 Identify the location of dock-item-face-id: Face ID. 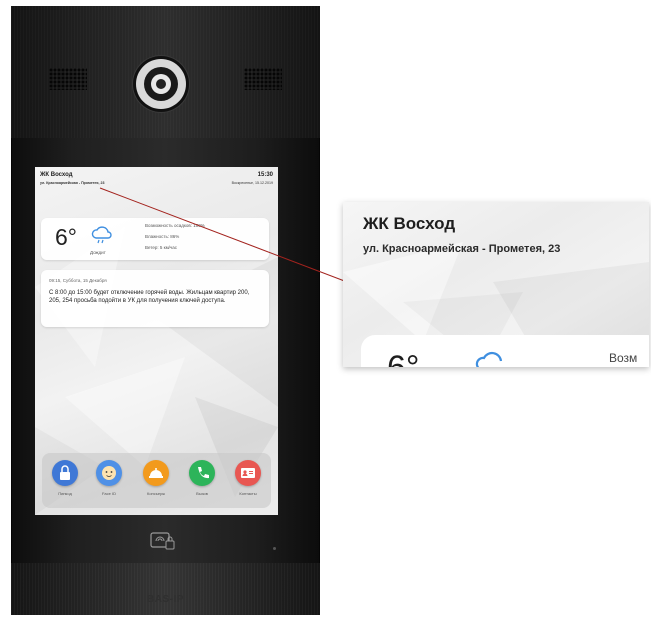
(109, 478).